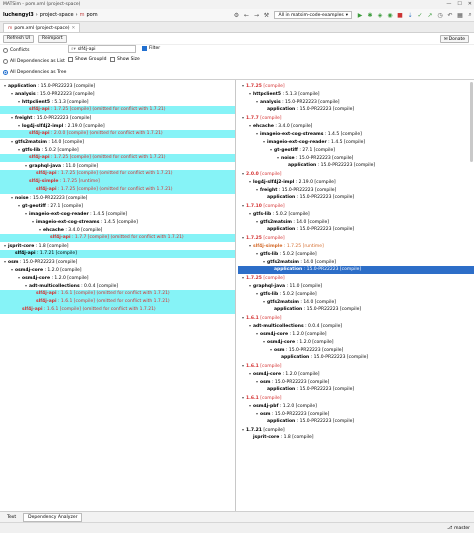 This screenshot has height=533, width=474. I want to click on tab-dependency-analyzer: Dependency Analyzer, so click(53, 517).